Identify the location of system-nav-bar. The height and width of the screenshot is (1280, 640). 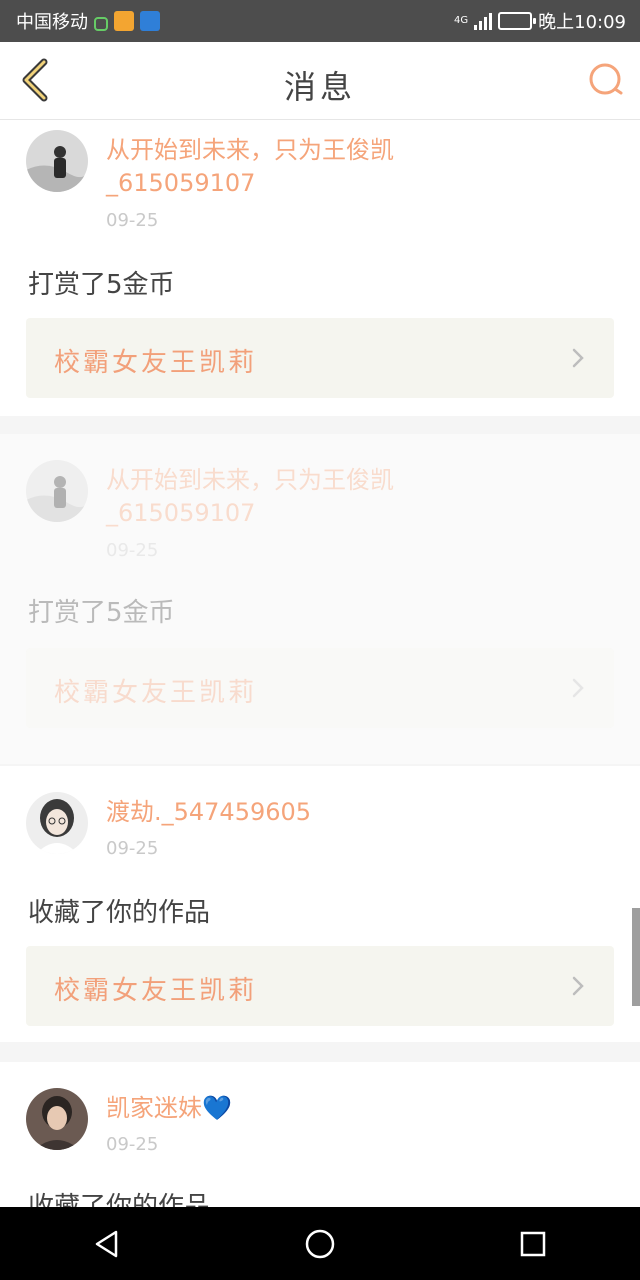
(320, 1243).